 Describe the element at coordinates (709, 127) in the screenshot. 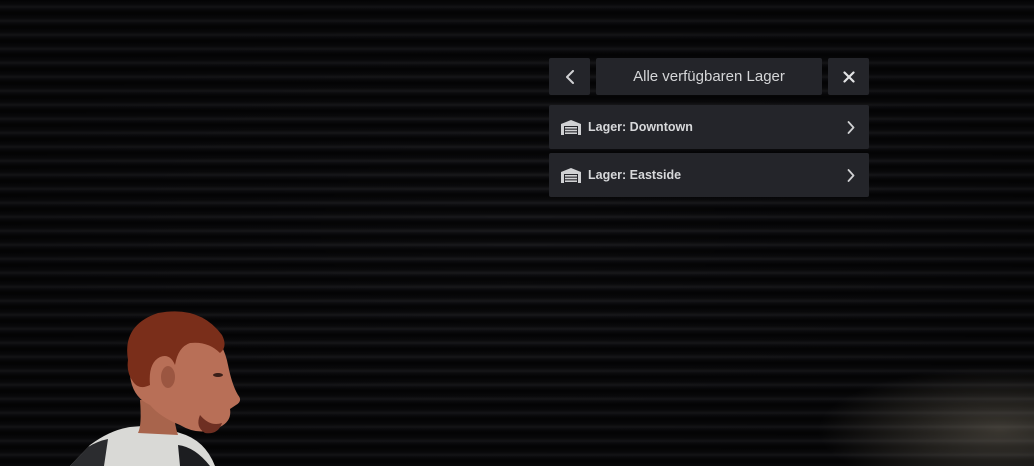

I see `list-item-warehouse-downtown: Lager: Downtown` at that location.